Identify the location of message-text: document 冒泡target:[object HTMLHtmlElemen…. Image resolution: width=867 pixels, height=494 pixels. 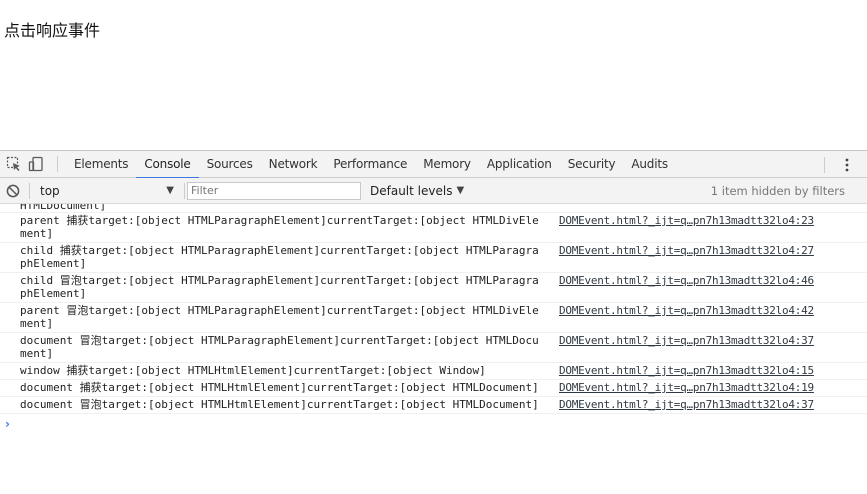
(280, 404).